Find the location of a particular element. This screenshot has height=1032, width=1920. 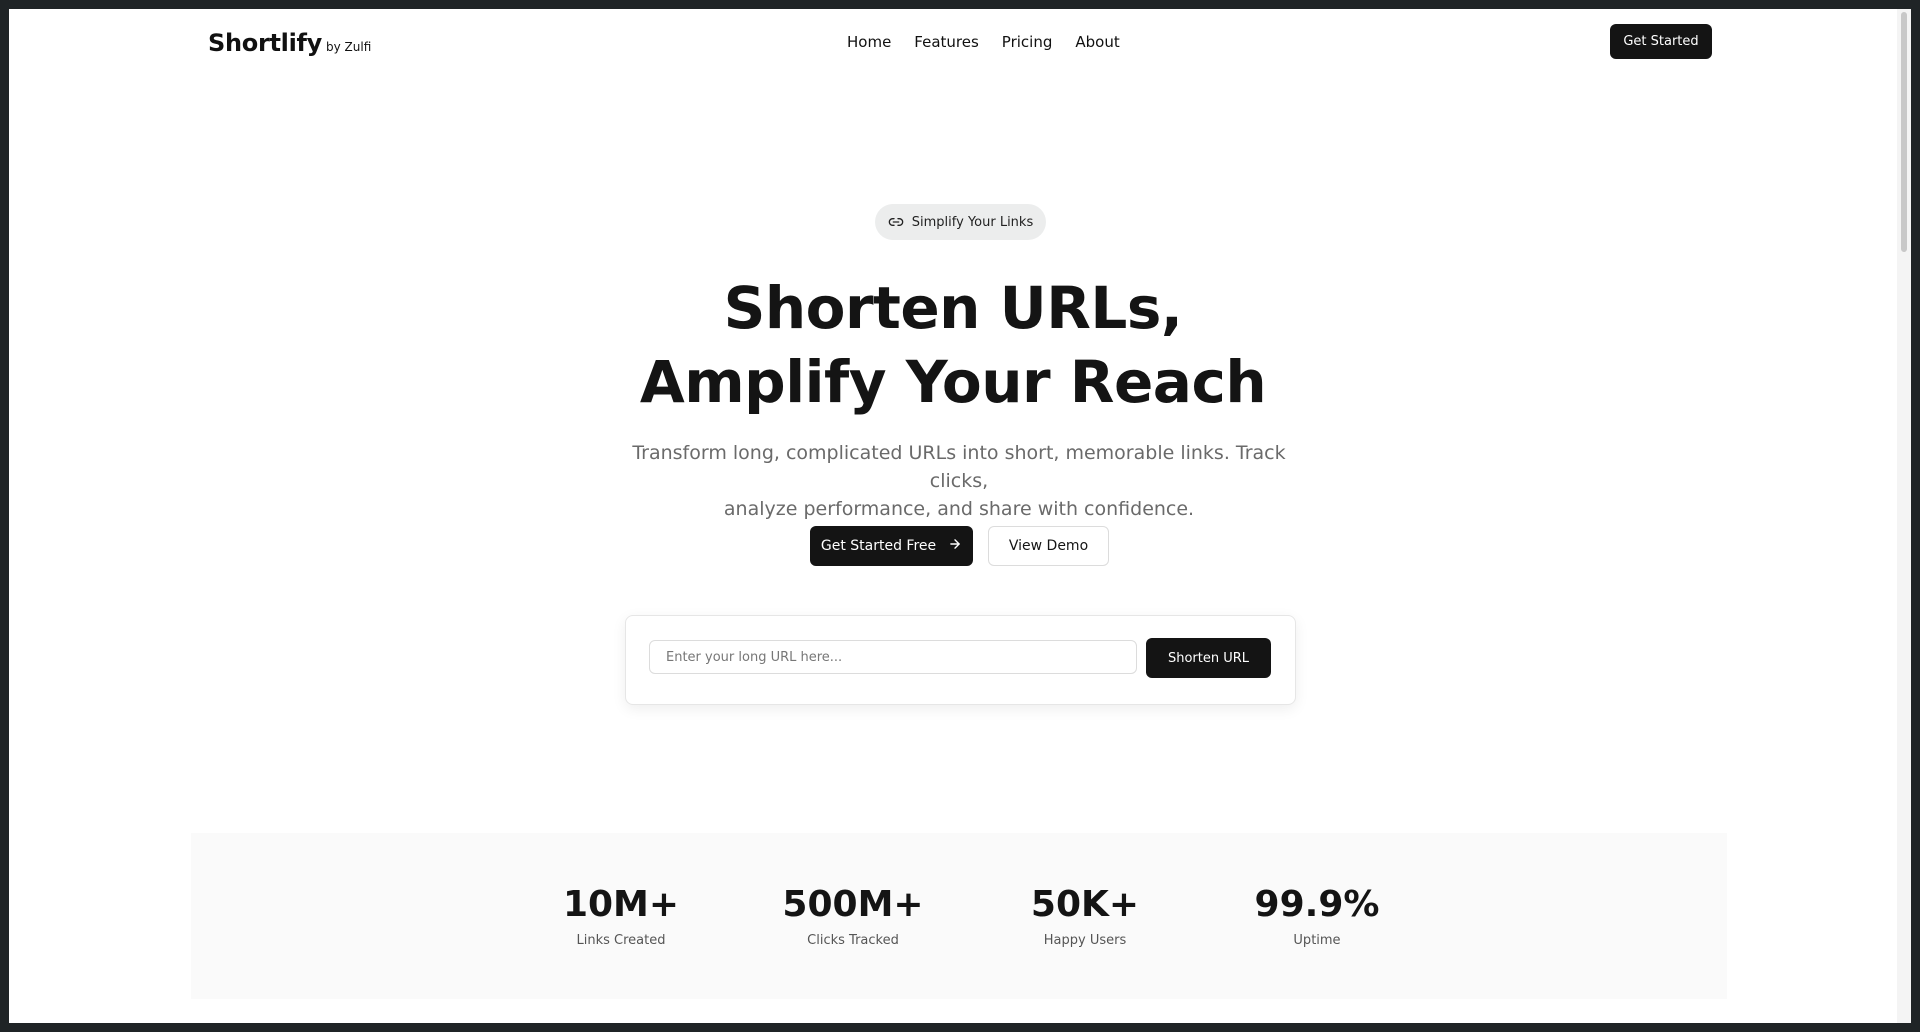

url-shortener-card: Shorten URL is located at coordinates (960, 660).